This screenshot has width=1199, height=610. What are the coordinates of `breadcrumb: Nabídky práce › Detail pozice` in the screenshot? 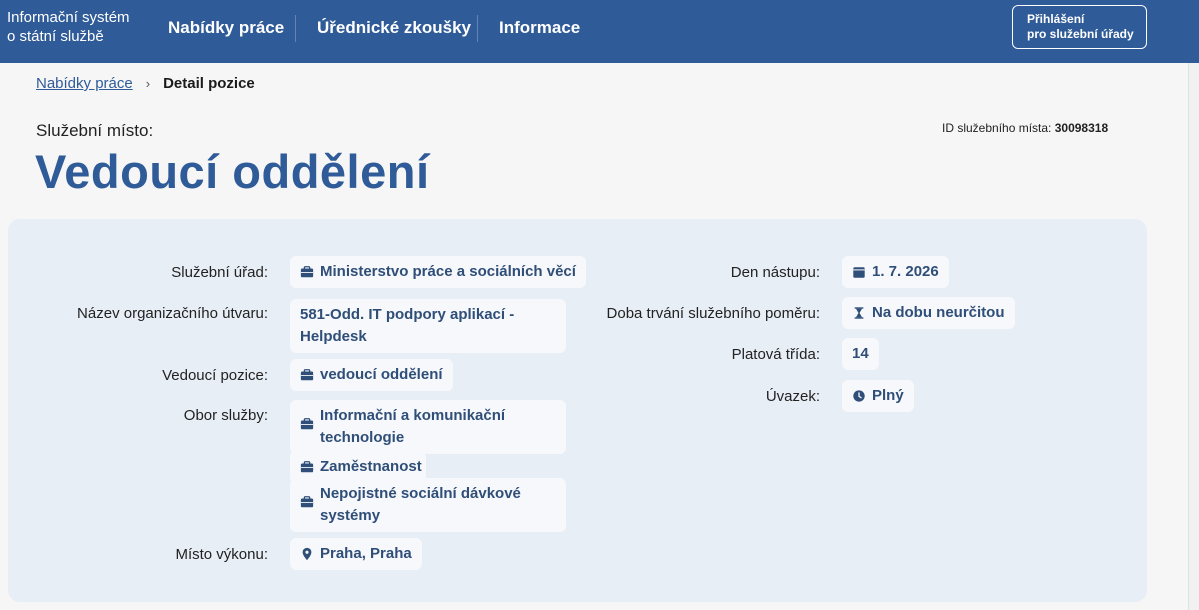 It's located at (145, 83).